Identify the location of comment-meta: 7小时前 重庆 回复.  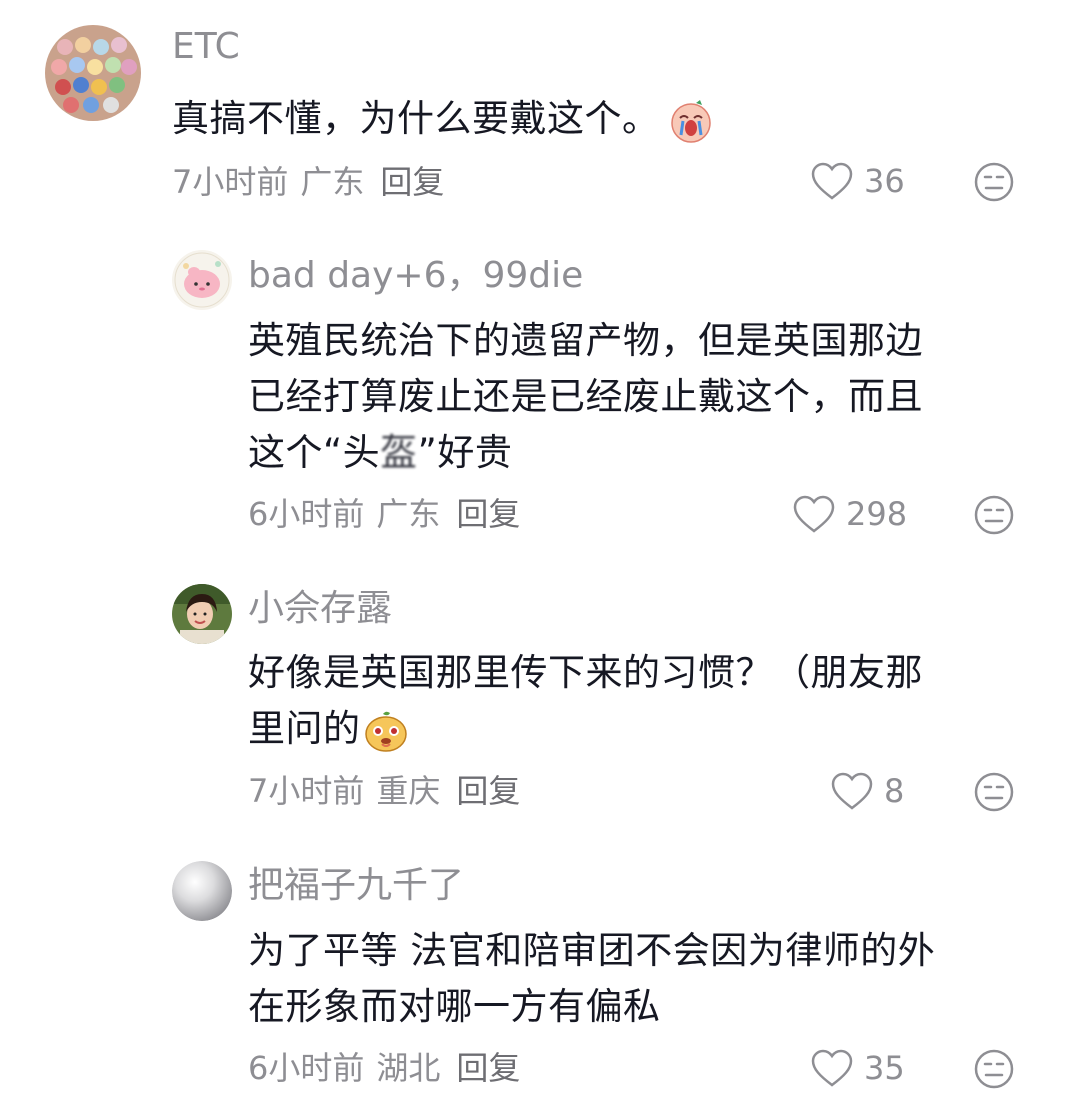
(390, 791).